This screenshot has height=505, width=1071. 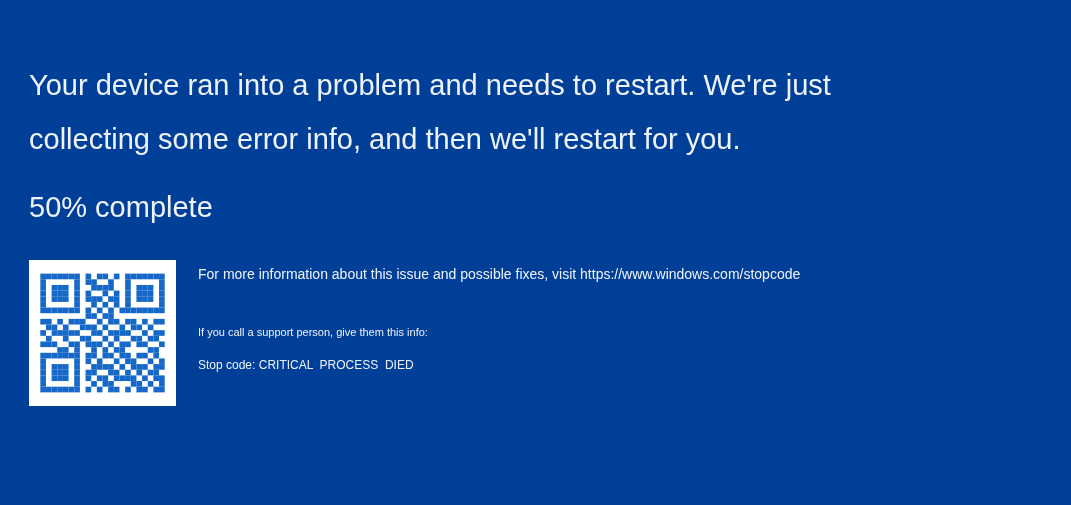 I want to click on info-text: For more information about this issue and possible fixes, visit https://www.windows.com/stopcode, so click(x=499, y=274).